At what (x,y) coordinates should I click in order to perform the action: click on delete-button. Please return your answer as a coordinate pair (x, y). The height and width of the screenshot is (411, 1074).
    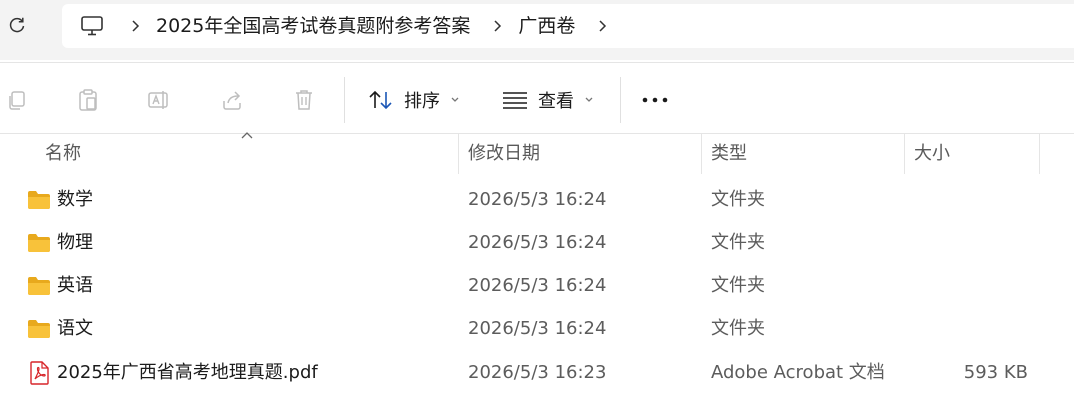
    Looking at the image, I should click on (304, 100).